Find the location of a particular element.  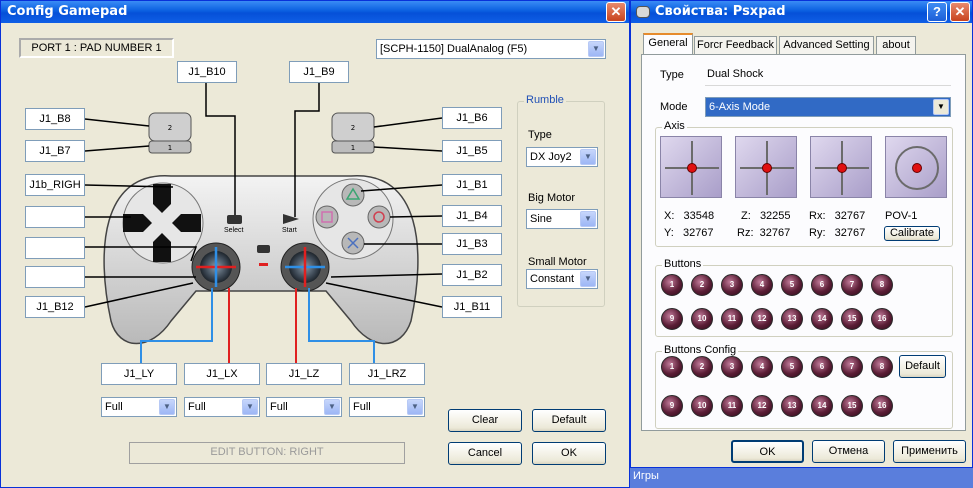

axis-mode-ly: Full ▼ is located at coordinates (139, 407).